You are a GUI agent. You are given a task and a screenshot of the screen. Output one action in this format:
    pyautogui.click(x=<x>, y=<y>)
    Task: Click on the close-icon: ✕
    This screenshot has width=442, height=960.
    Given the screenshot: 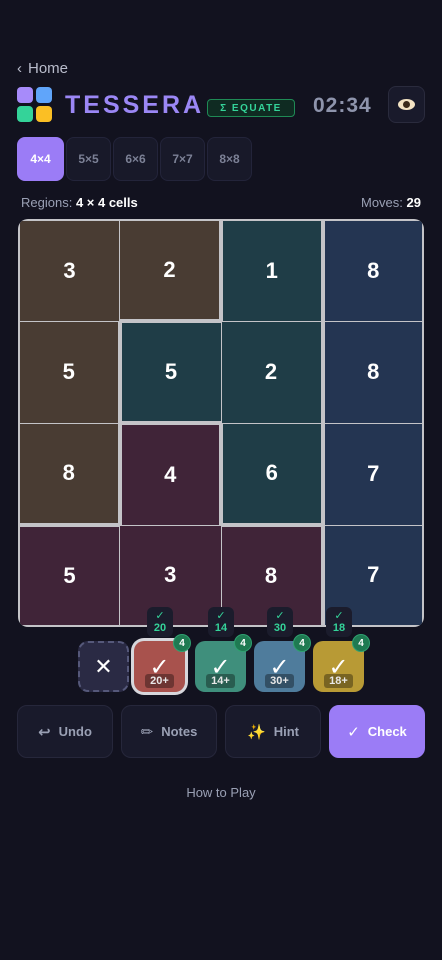 What is the action you would take?
    pyautogui.click(x=103, y=666)
    